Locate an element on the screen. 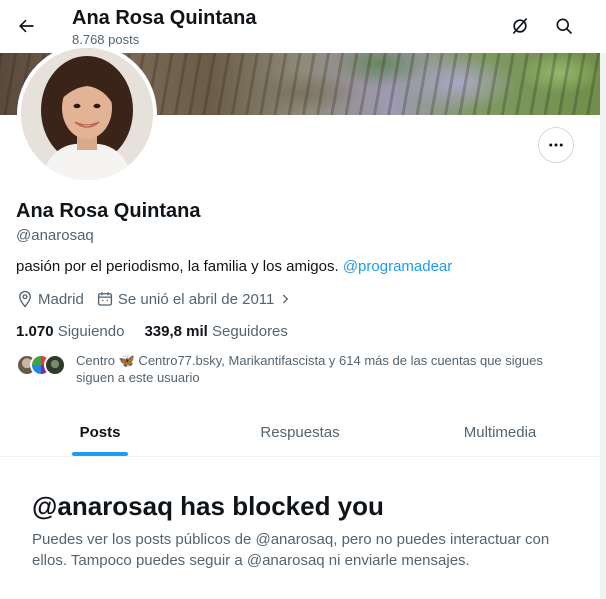  tab-label: Posts is located at coordinates (100, 432).